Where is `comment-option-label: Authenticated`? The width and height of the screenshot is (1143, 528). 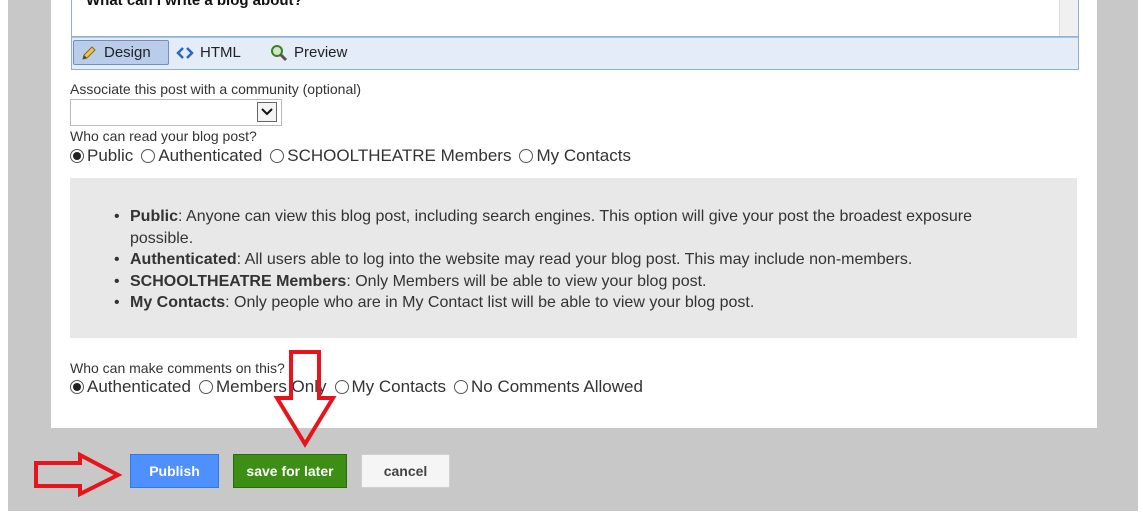 comment-option-label: Authenticated is located at coordinates (139, 386).